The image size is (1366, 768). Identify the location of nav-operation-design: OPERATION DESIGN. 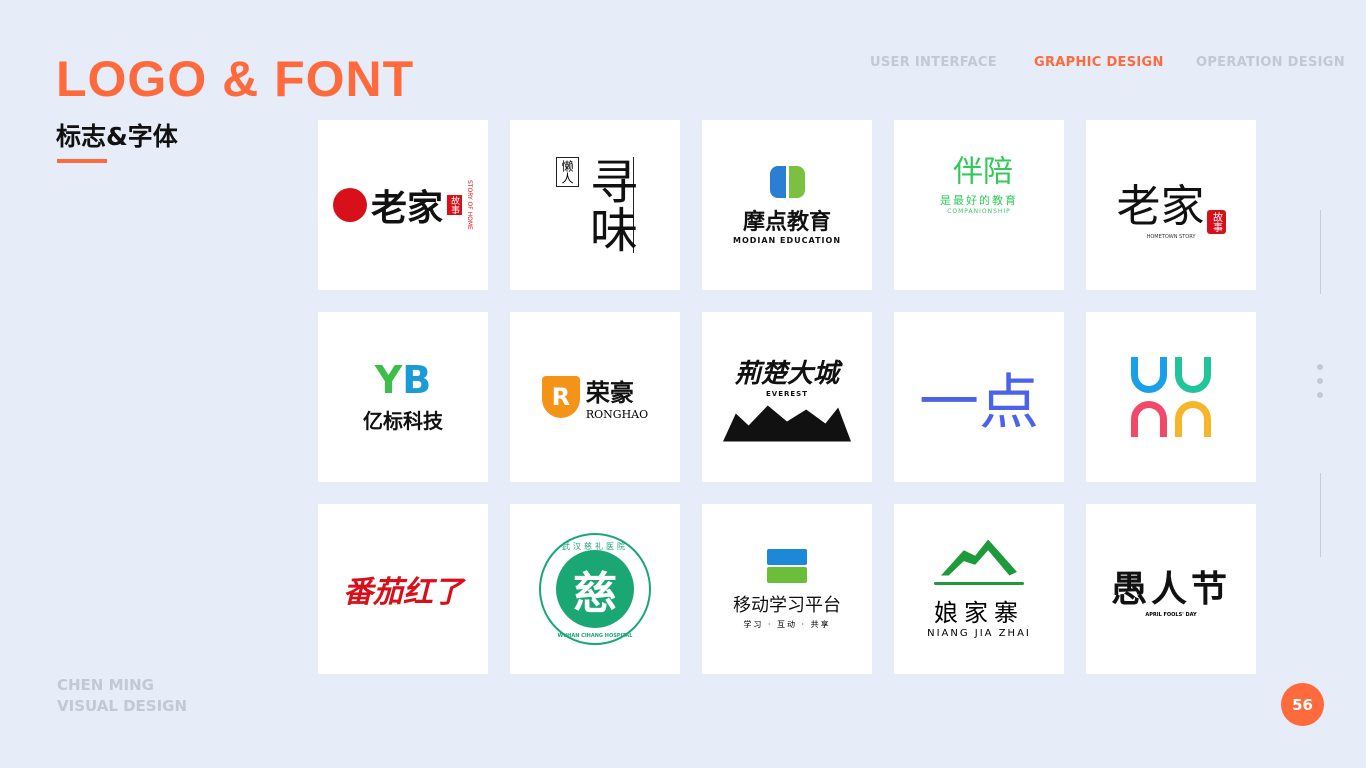
(1270, 62).